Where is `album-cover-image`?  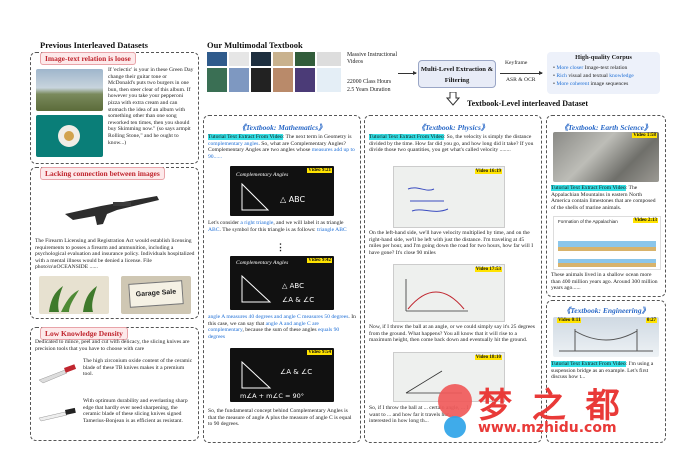 album-cover-image is located at coordinates (69, 136).